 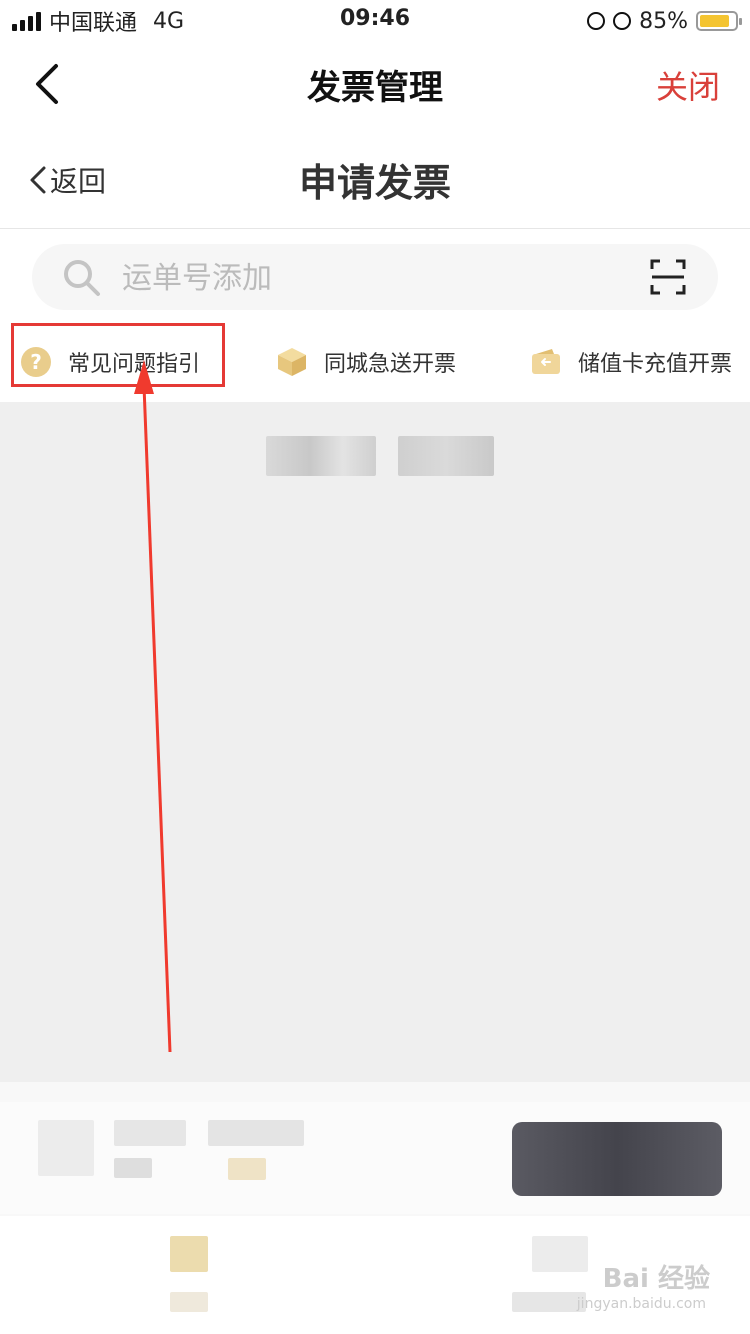 I want to click on battery-percent: 85%, so click(x=663, y=21).